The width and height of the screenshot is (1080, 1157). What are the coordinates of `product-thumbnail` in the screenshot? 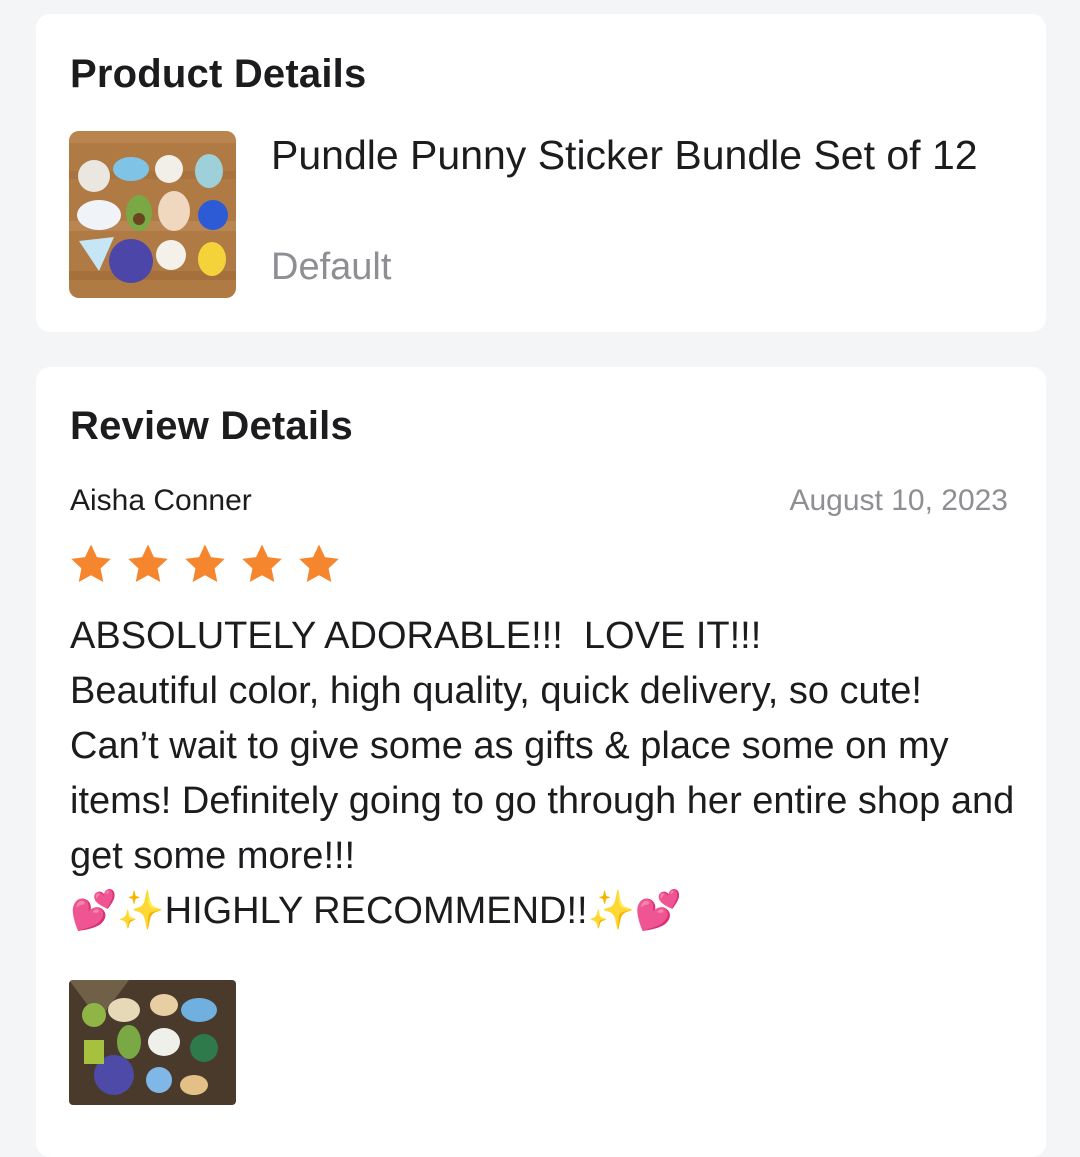 It's located at (152, 214).